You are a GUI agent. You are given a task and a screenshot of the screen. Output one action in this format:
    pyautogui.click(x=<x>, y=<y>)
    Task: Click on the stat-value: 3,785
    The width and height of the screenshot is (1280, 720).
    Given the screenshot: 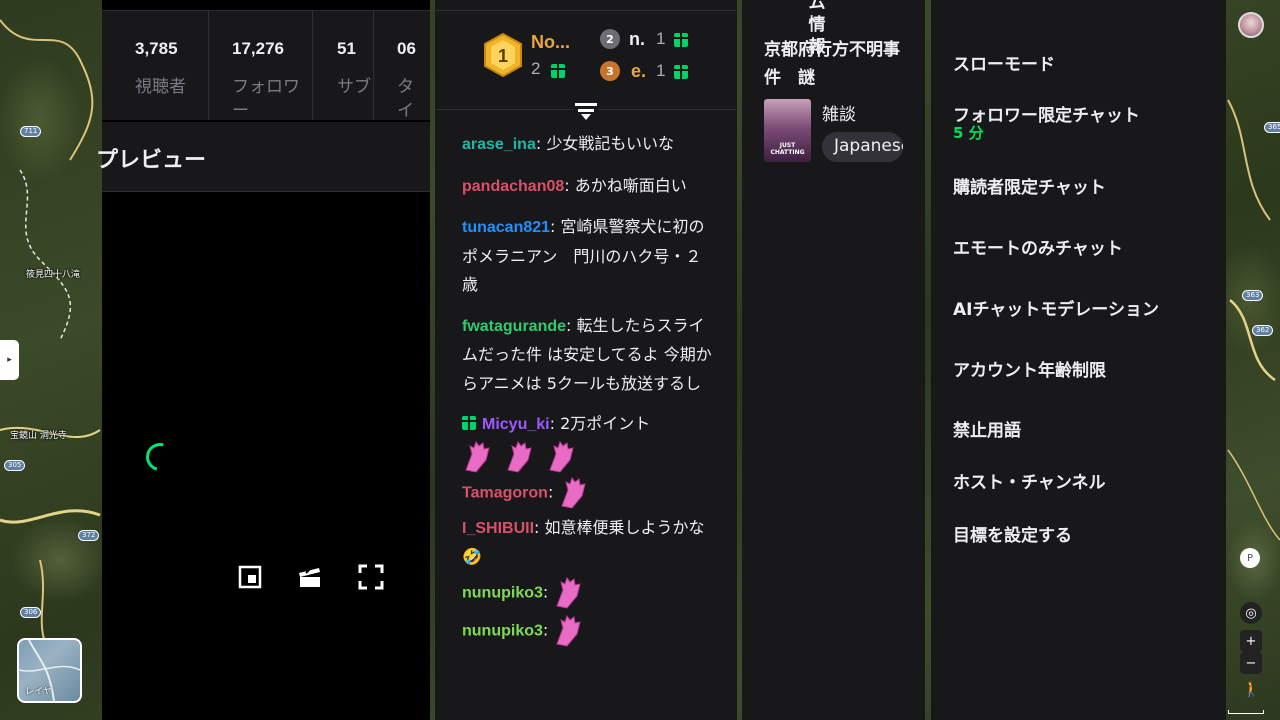 What is the action you would take?
    pyautogui.click(x=156, y=48)
    